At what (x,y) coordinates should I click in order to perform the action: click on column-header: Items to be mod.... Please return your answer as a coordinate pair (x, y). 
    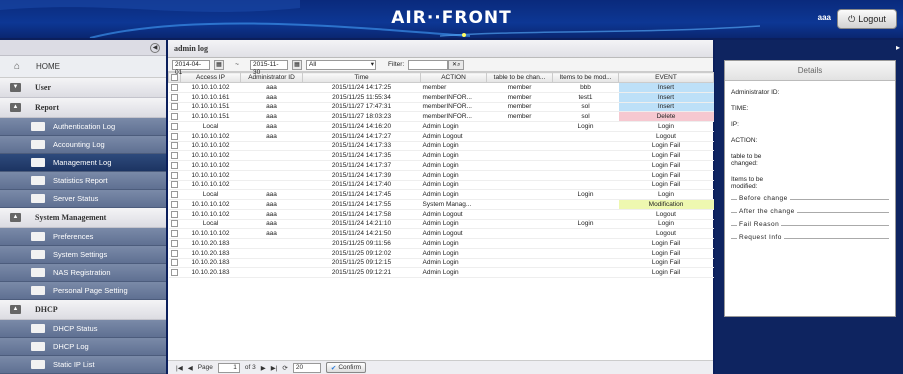
    Looking at the image, I should click on (585, 77).